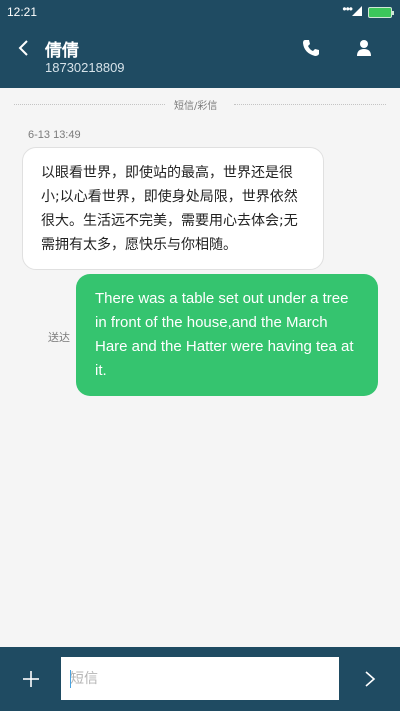  I want to click on notification-dots: •••, so click(347, 9).